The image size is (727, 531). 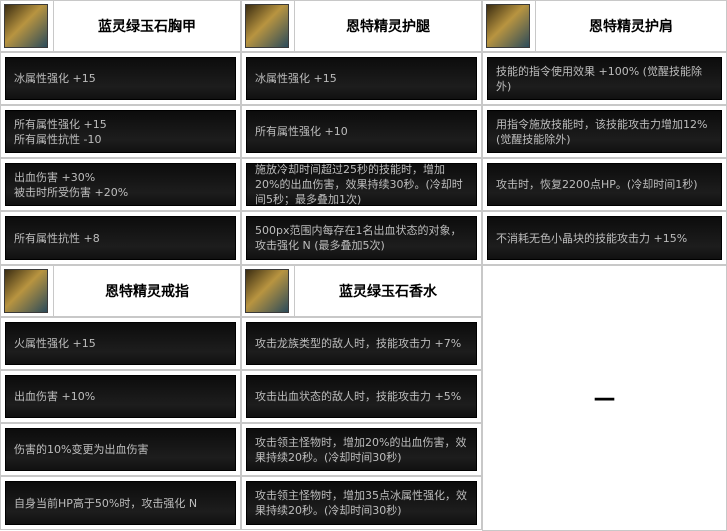 I want to click on effect-cell: 用指令施放技能时，该技能攻击力增加12% (觉醒技能除外), so click(x=604, y=131).